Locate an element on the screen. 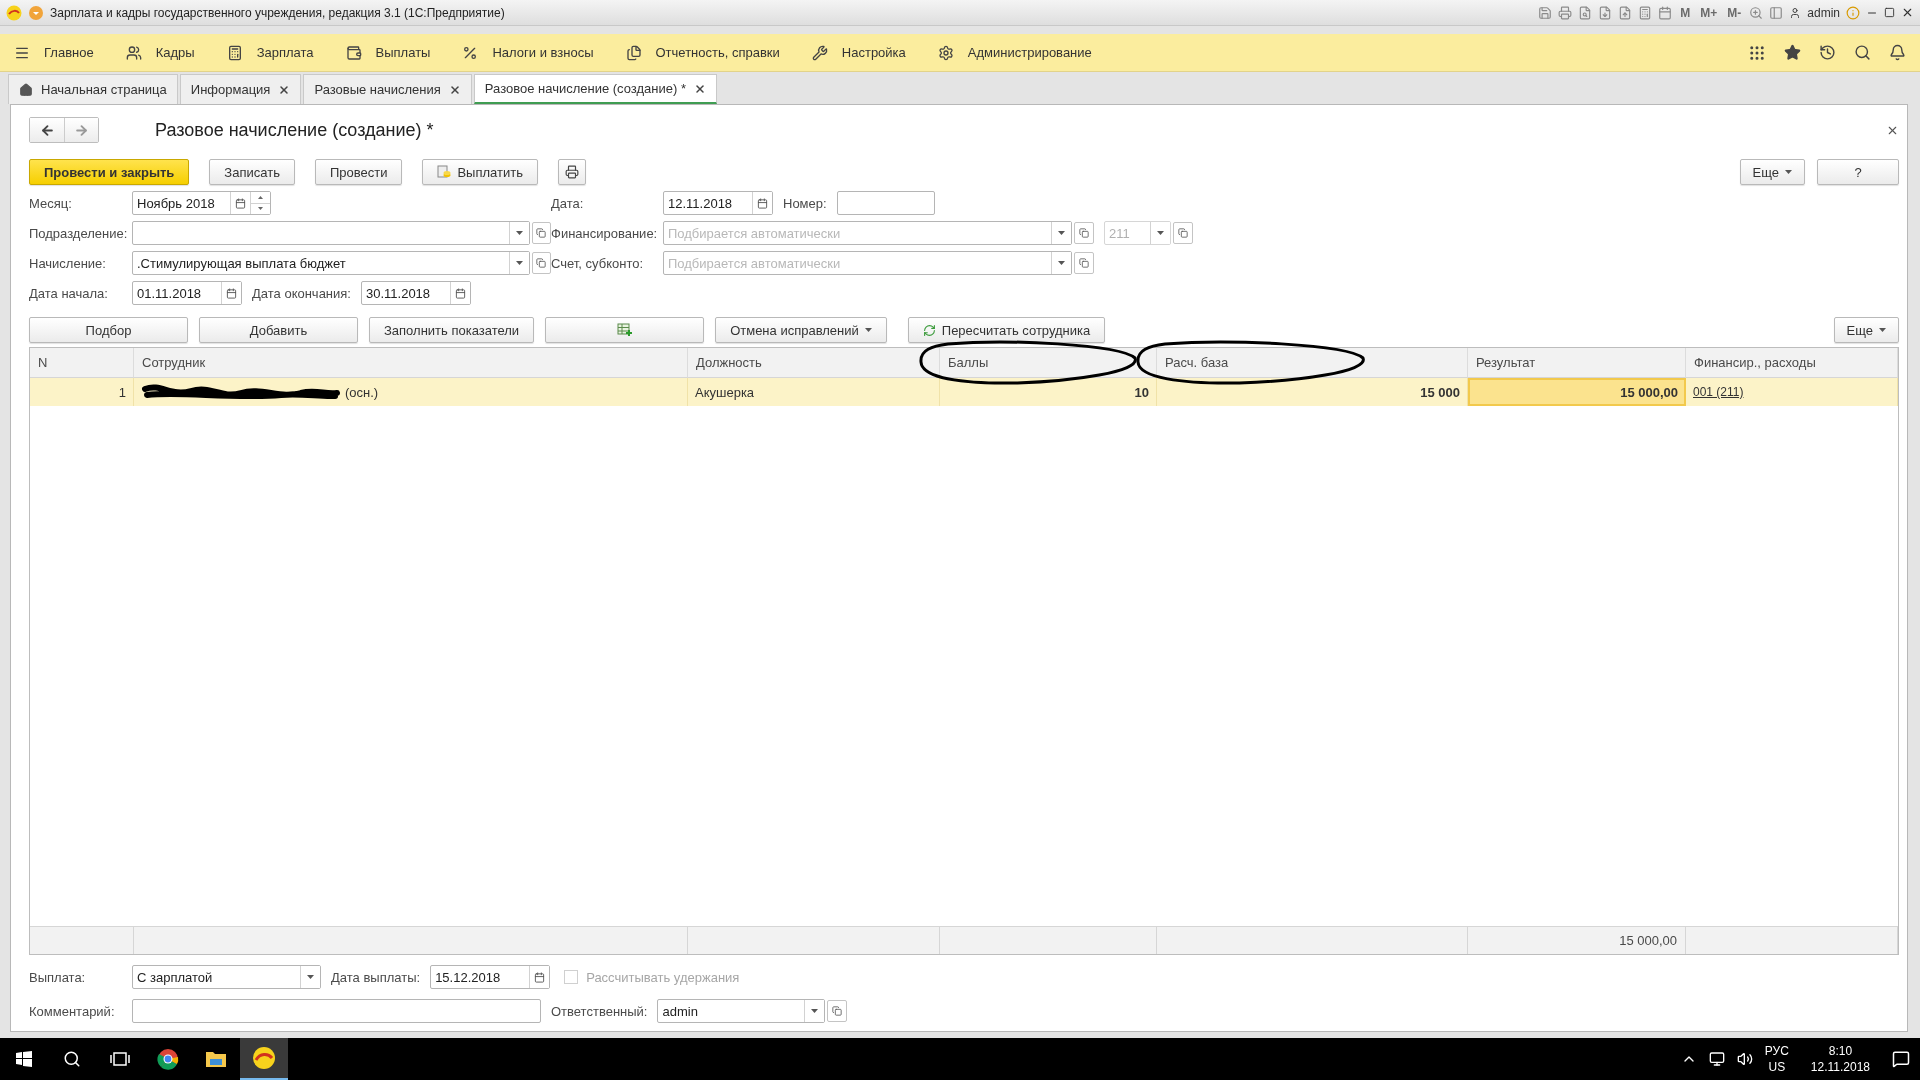  clock: 8:10 12.11.2018 is located at coordinates (1840, 1059).